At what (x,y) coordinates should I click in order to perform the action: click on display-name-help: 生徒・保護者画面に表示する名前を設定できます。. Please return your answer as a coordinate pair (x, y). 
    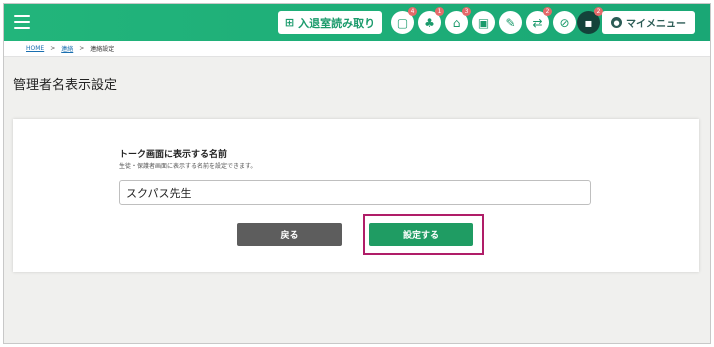
    Looking at the image, I should click on (188, 166).